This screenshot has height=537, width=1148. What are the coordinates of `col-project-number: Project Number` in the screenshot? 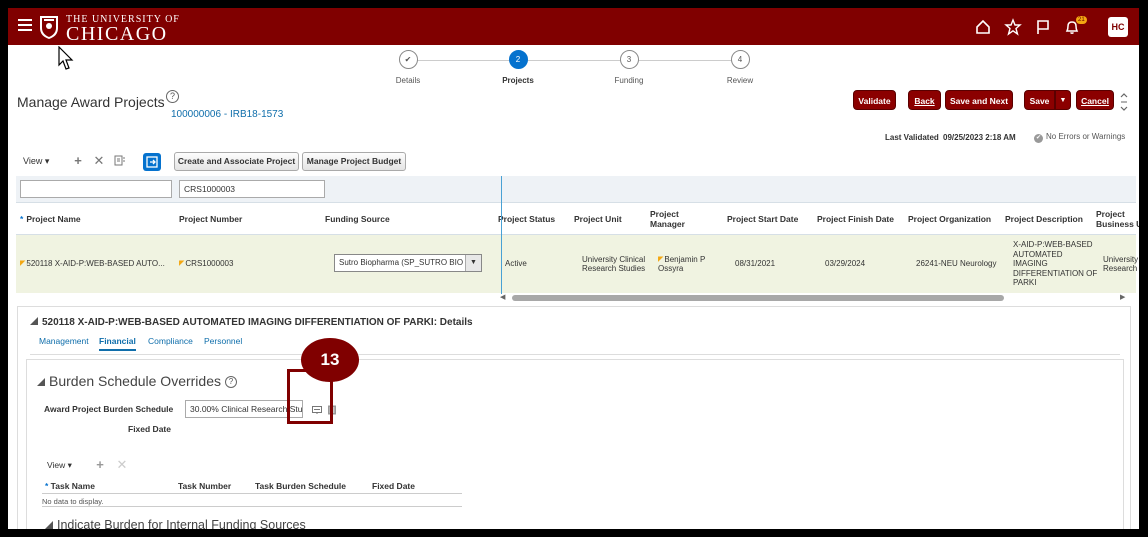 It's located at (249, 219).